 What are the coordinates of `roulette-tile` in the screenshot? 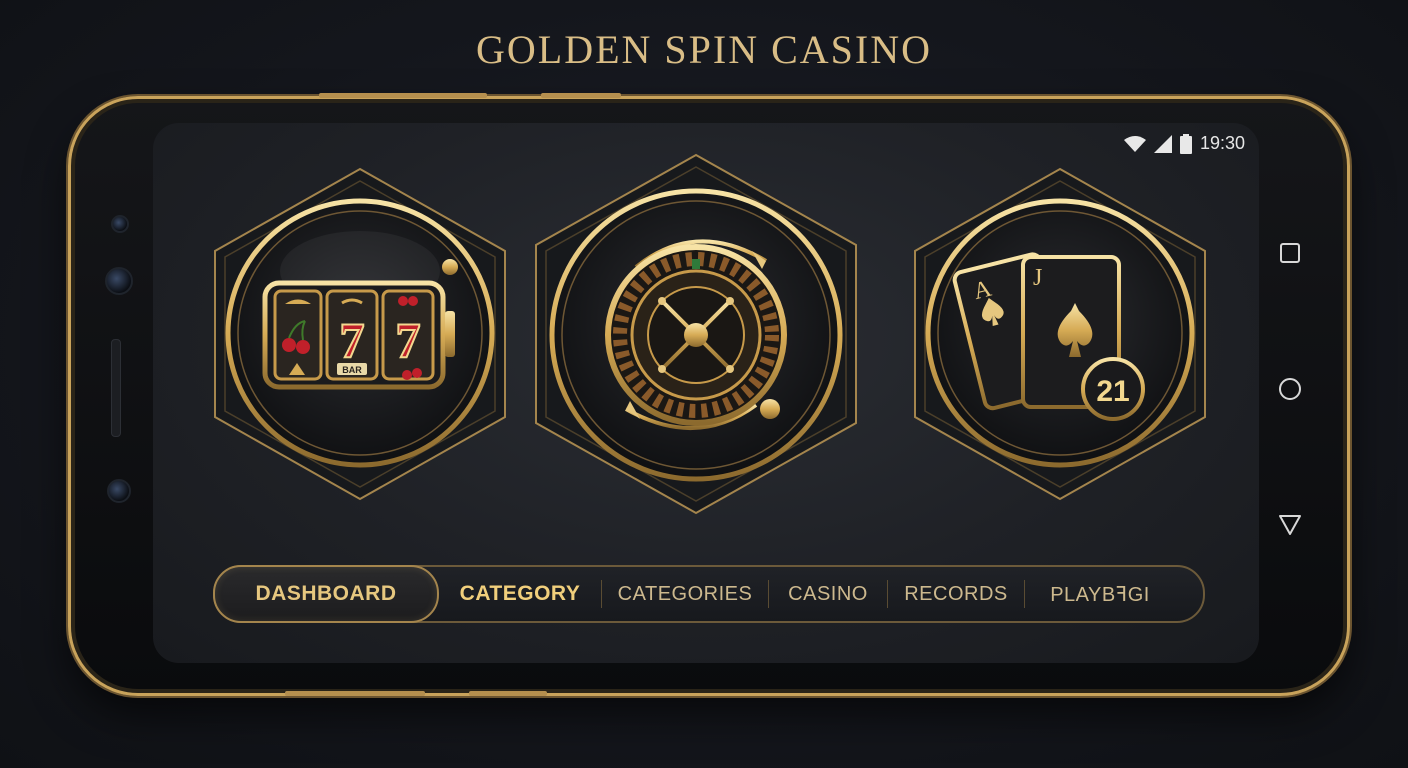 It's located at (696, 334).